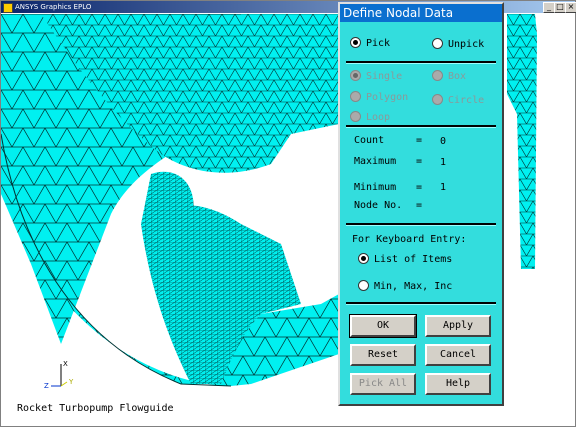 Image resolution: width=576 pixels, height=427 pixels. What do you see at coordinates (458, 44) in the screenshot?
I see `unpick-radio: Unpick` at bounding box center [458, 44].